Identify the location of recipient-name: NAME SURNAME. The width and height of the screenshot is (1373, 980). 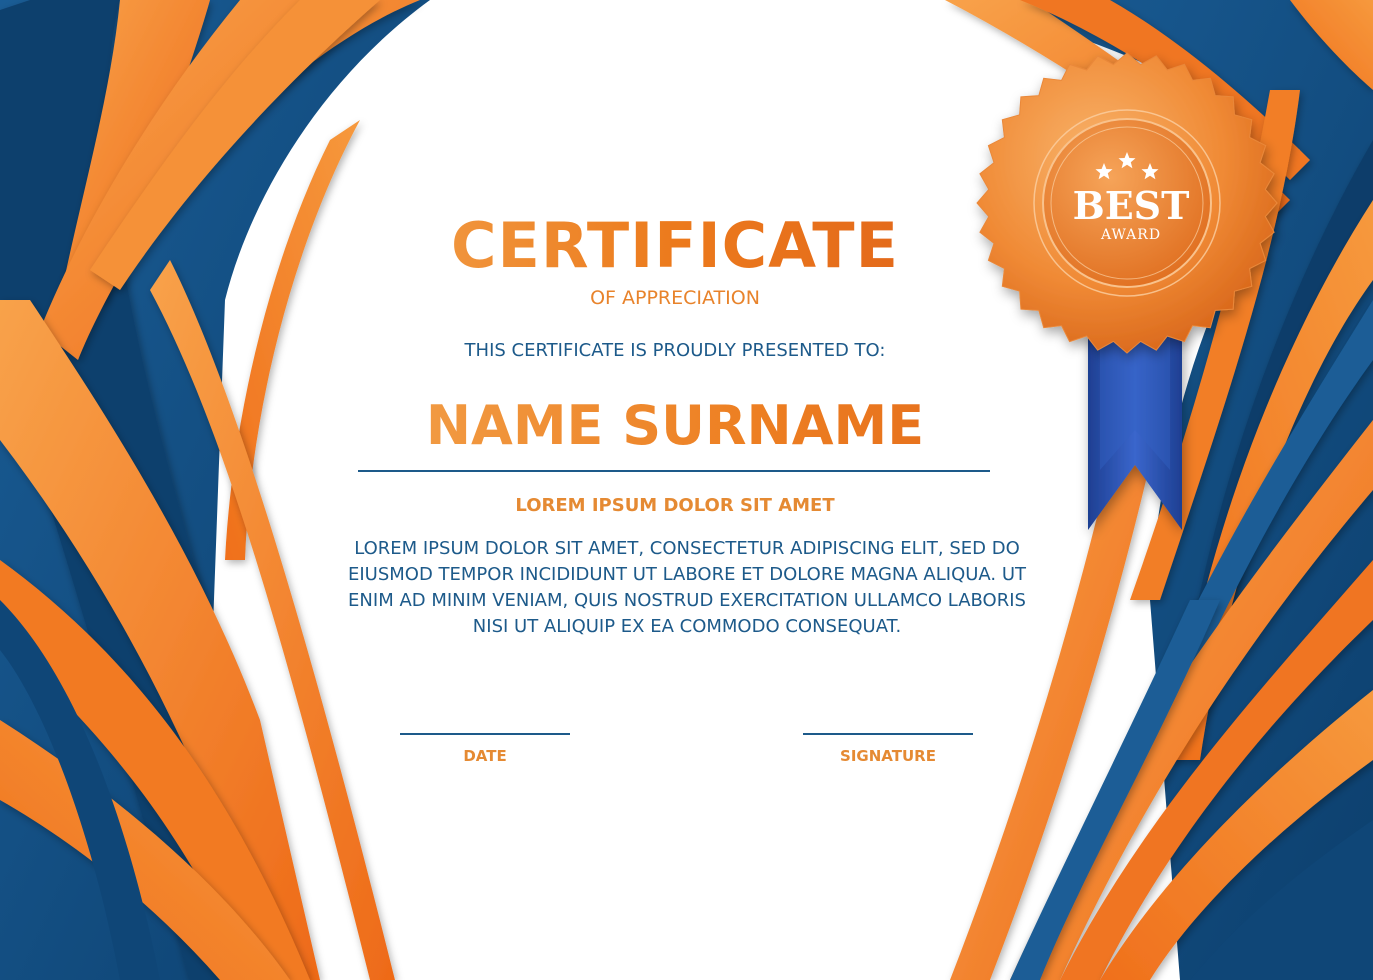
(675, 426).